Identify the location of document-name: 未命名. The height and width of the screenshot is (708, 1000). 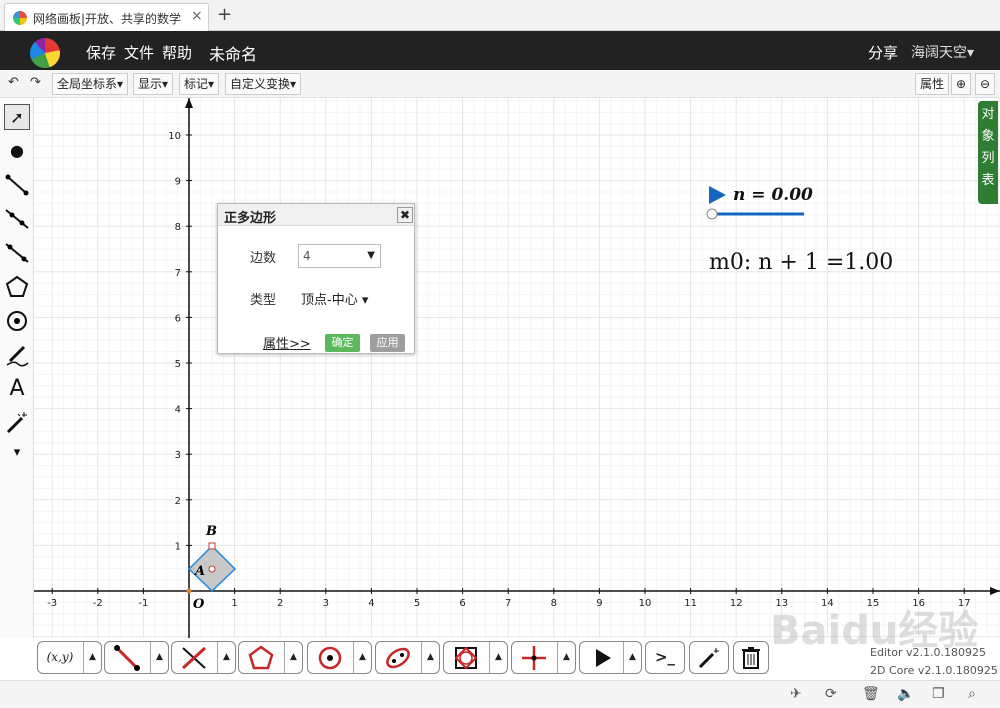
(233, 53).